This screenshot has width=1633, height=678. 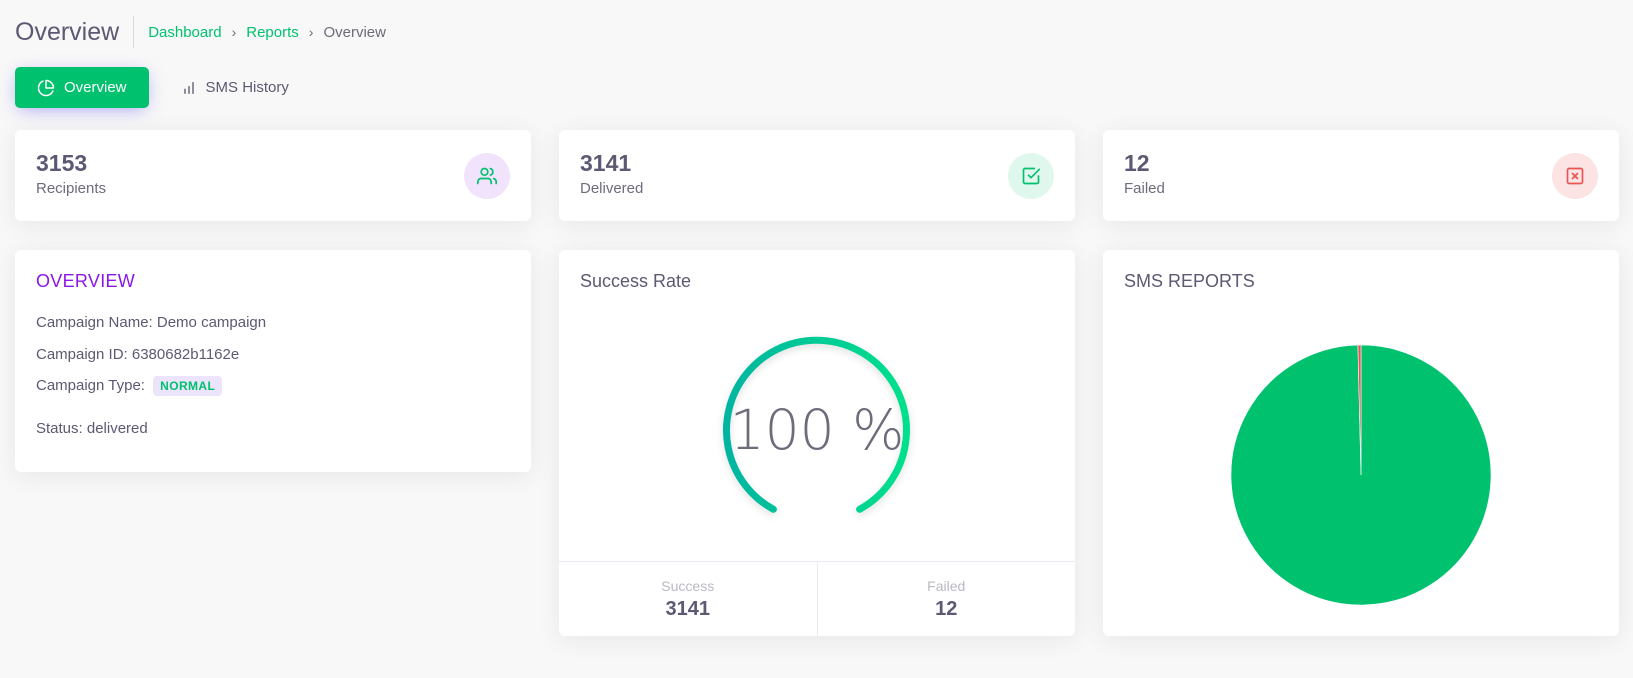 I want to click on breadcrumb: Dashboard › Reports › Overview, so click(x=267, y=32).